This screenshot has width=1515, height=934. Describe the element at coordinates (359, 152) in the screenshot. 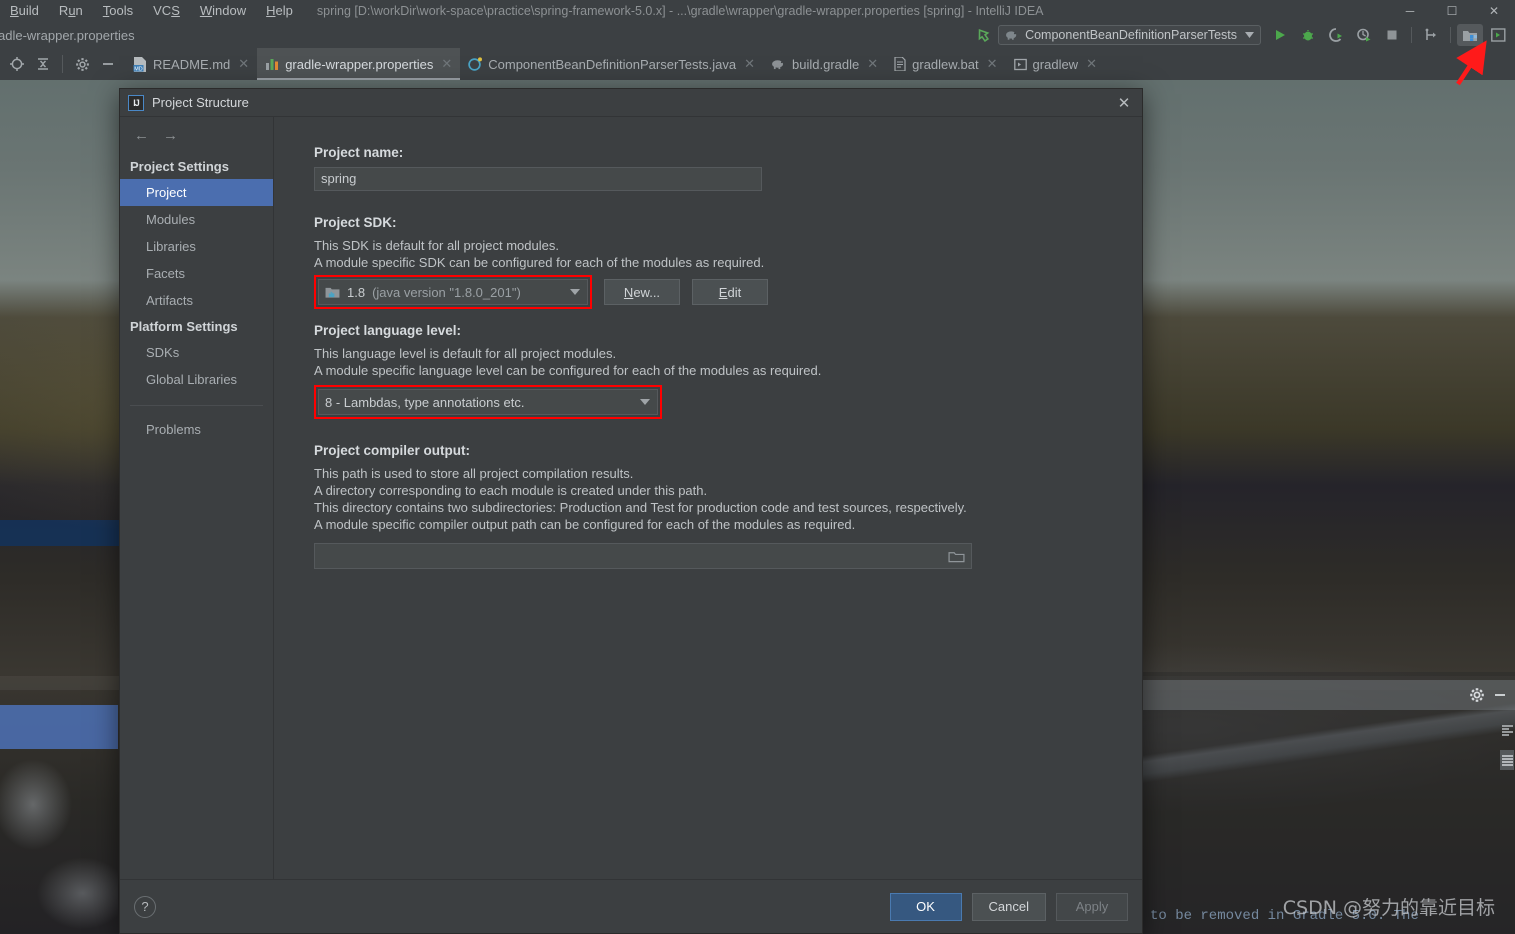

I see `project-name-label: Project name:` at that location.